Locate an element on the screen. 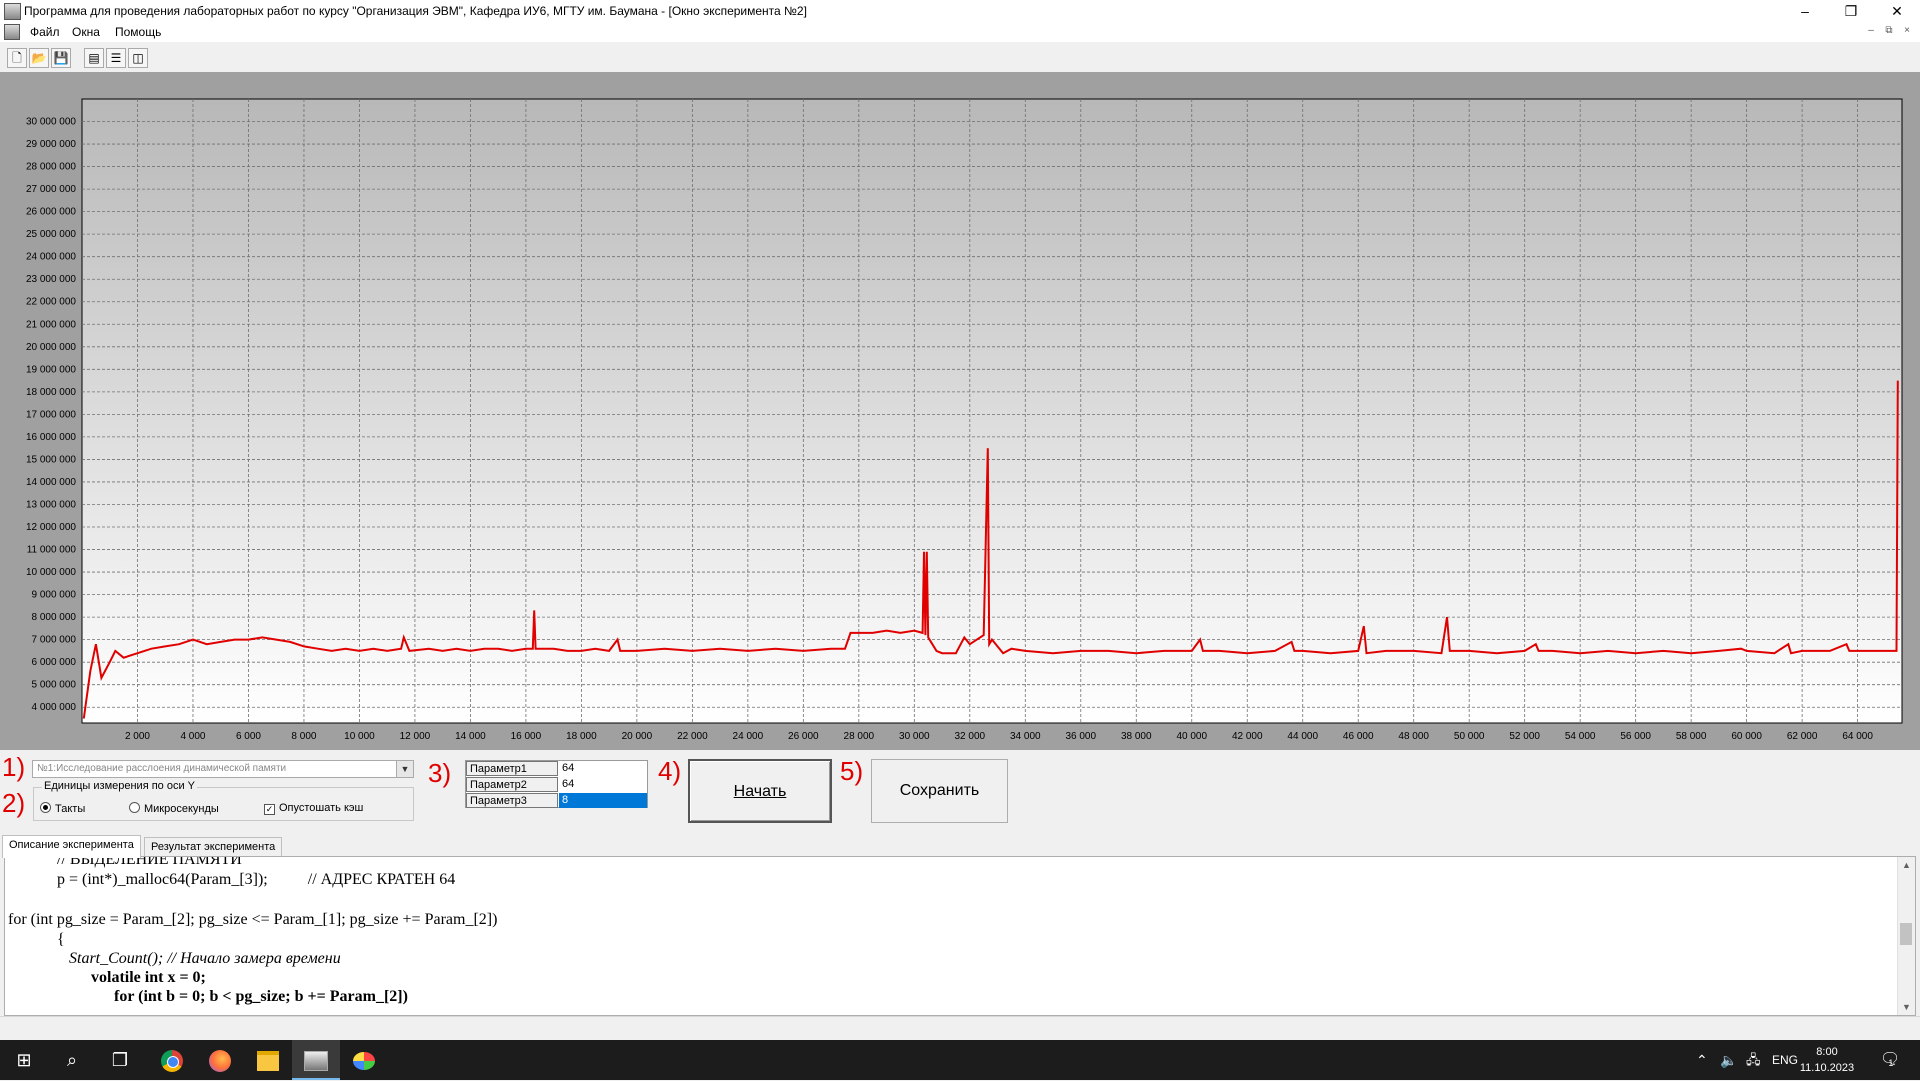  speaker-muted-icon: 🔈 is located at coordinates (1728, 1060).